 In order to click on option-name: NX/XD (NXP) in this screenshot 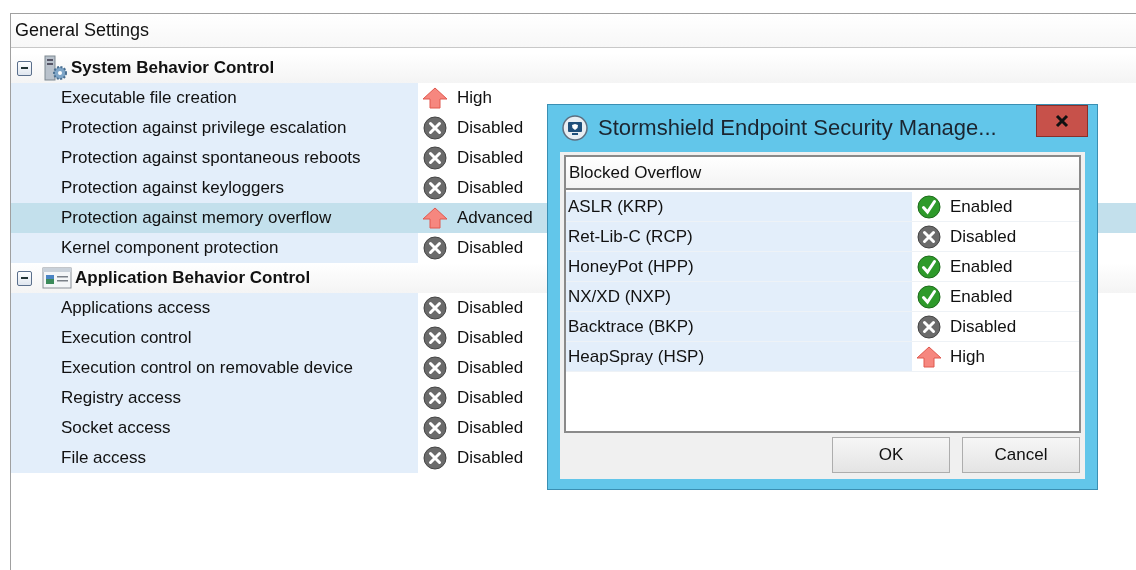, I will do `click(619, 296)`.